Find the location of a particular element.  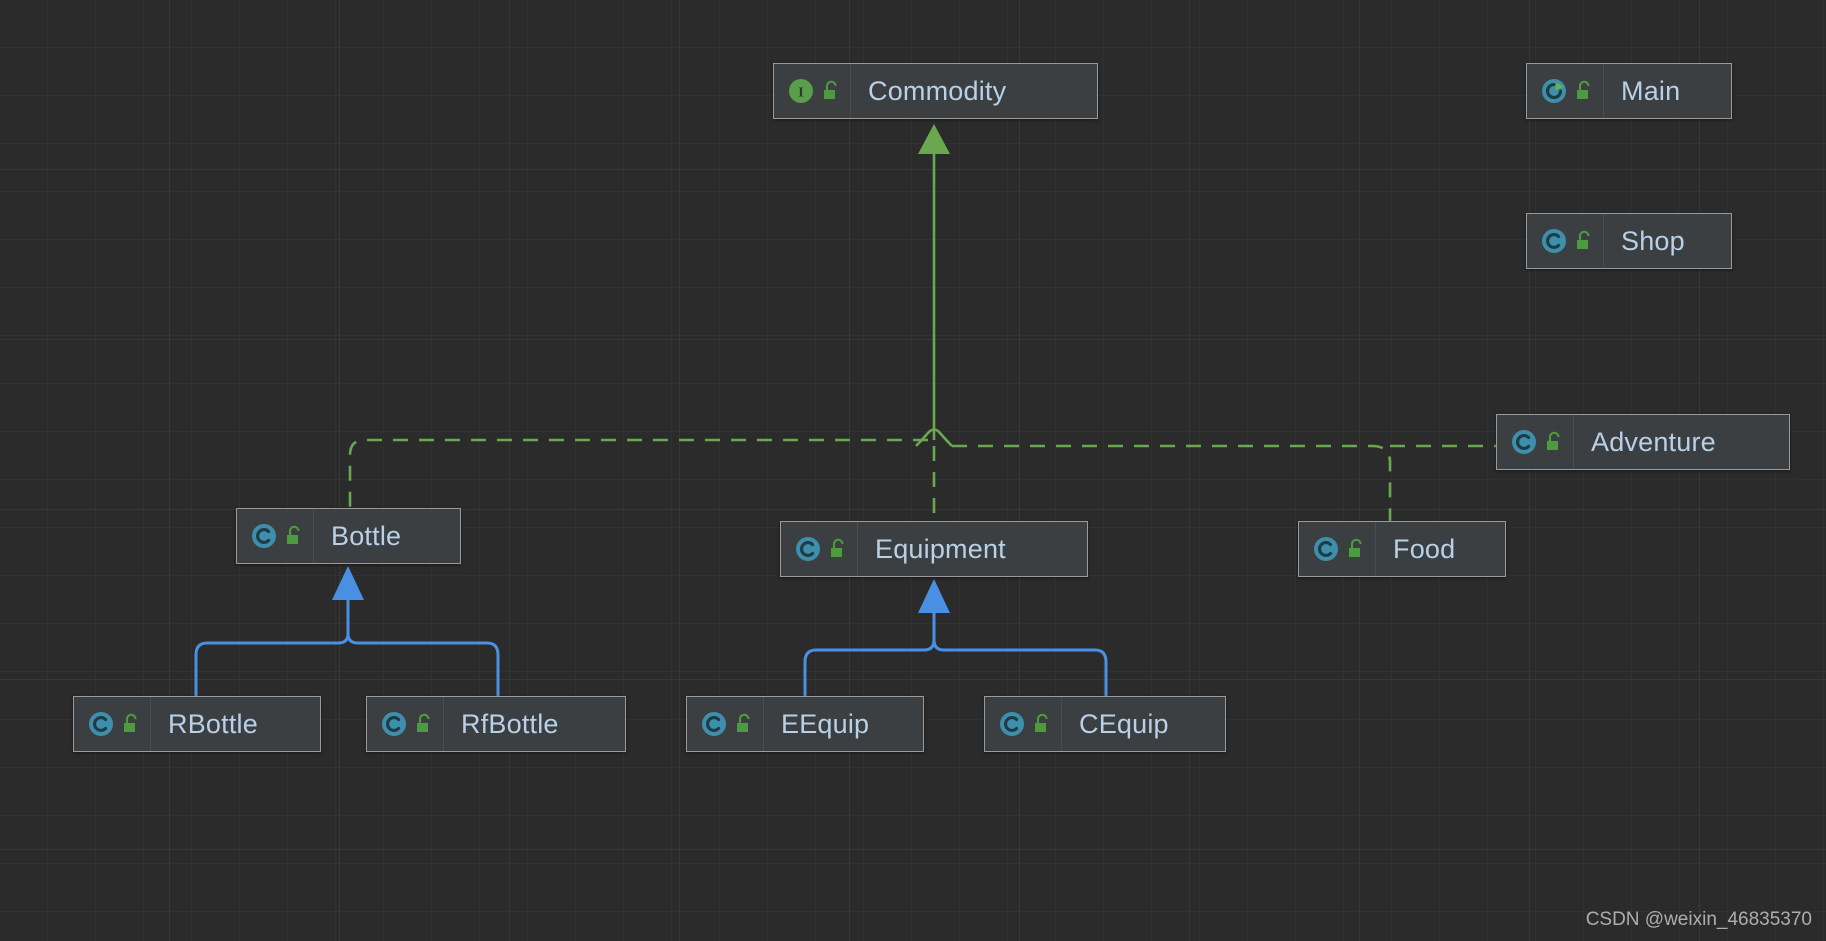

uml-node-main: Main is located at coordinates (1629, 91).